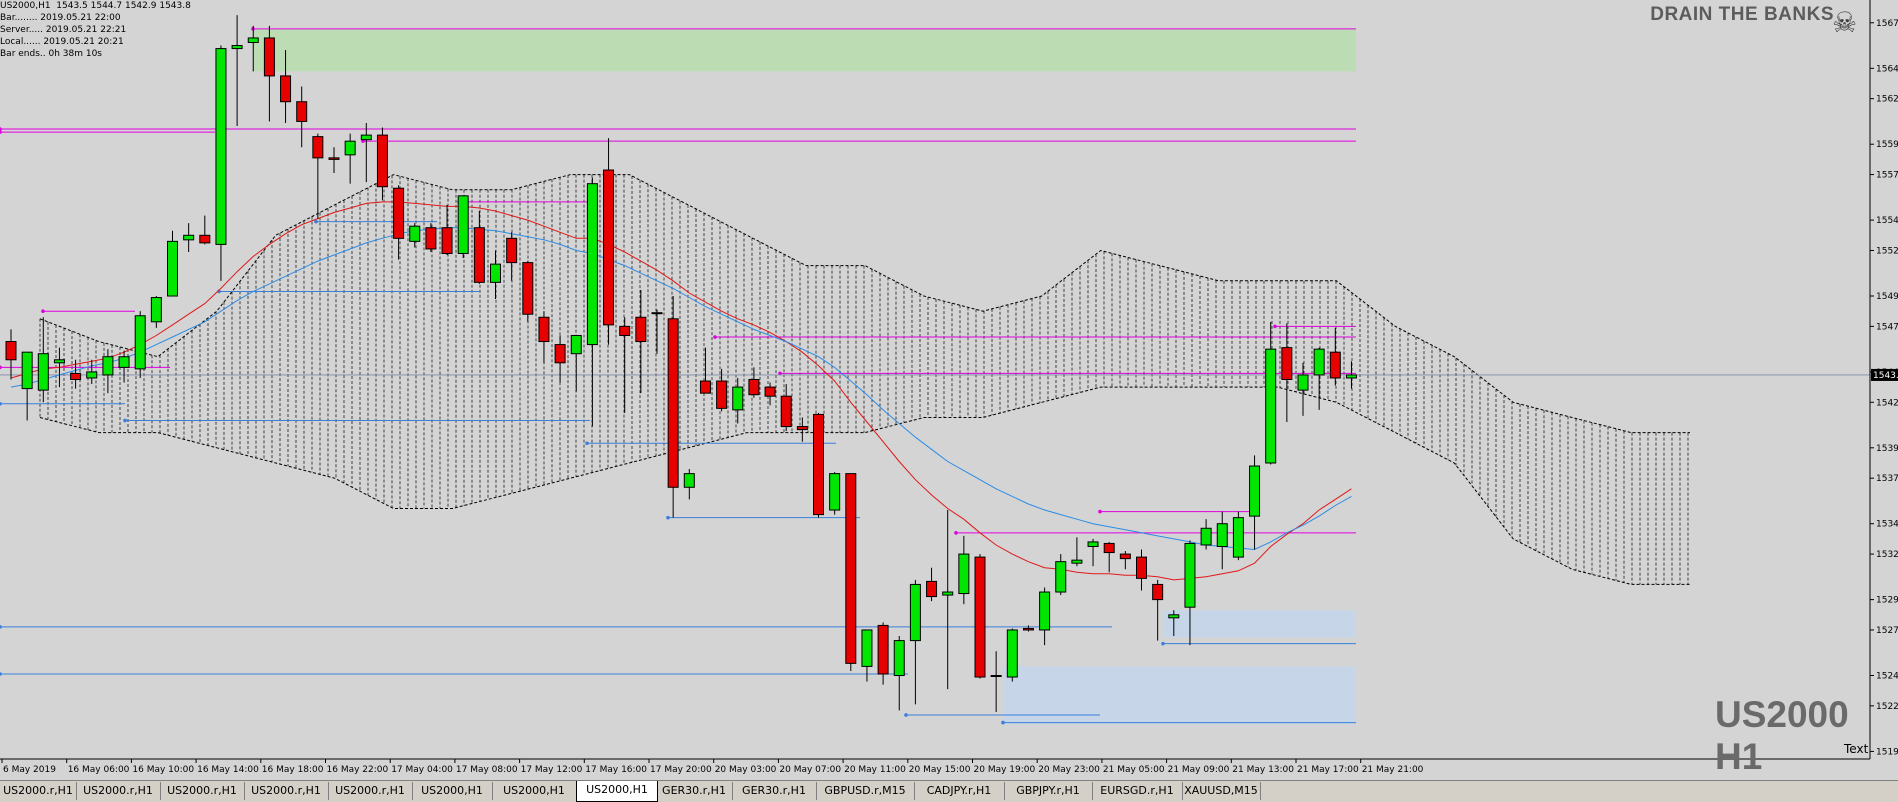 The image size is (1898, 802). Describe the element at coordinates (1048, 791) in the screenshot. I see `tab-chart: GBPJPY.r,H1` at that location.